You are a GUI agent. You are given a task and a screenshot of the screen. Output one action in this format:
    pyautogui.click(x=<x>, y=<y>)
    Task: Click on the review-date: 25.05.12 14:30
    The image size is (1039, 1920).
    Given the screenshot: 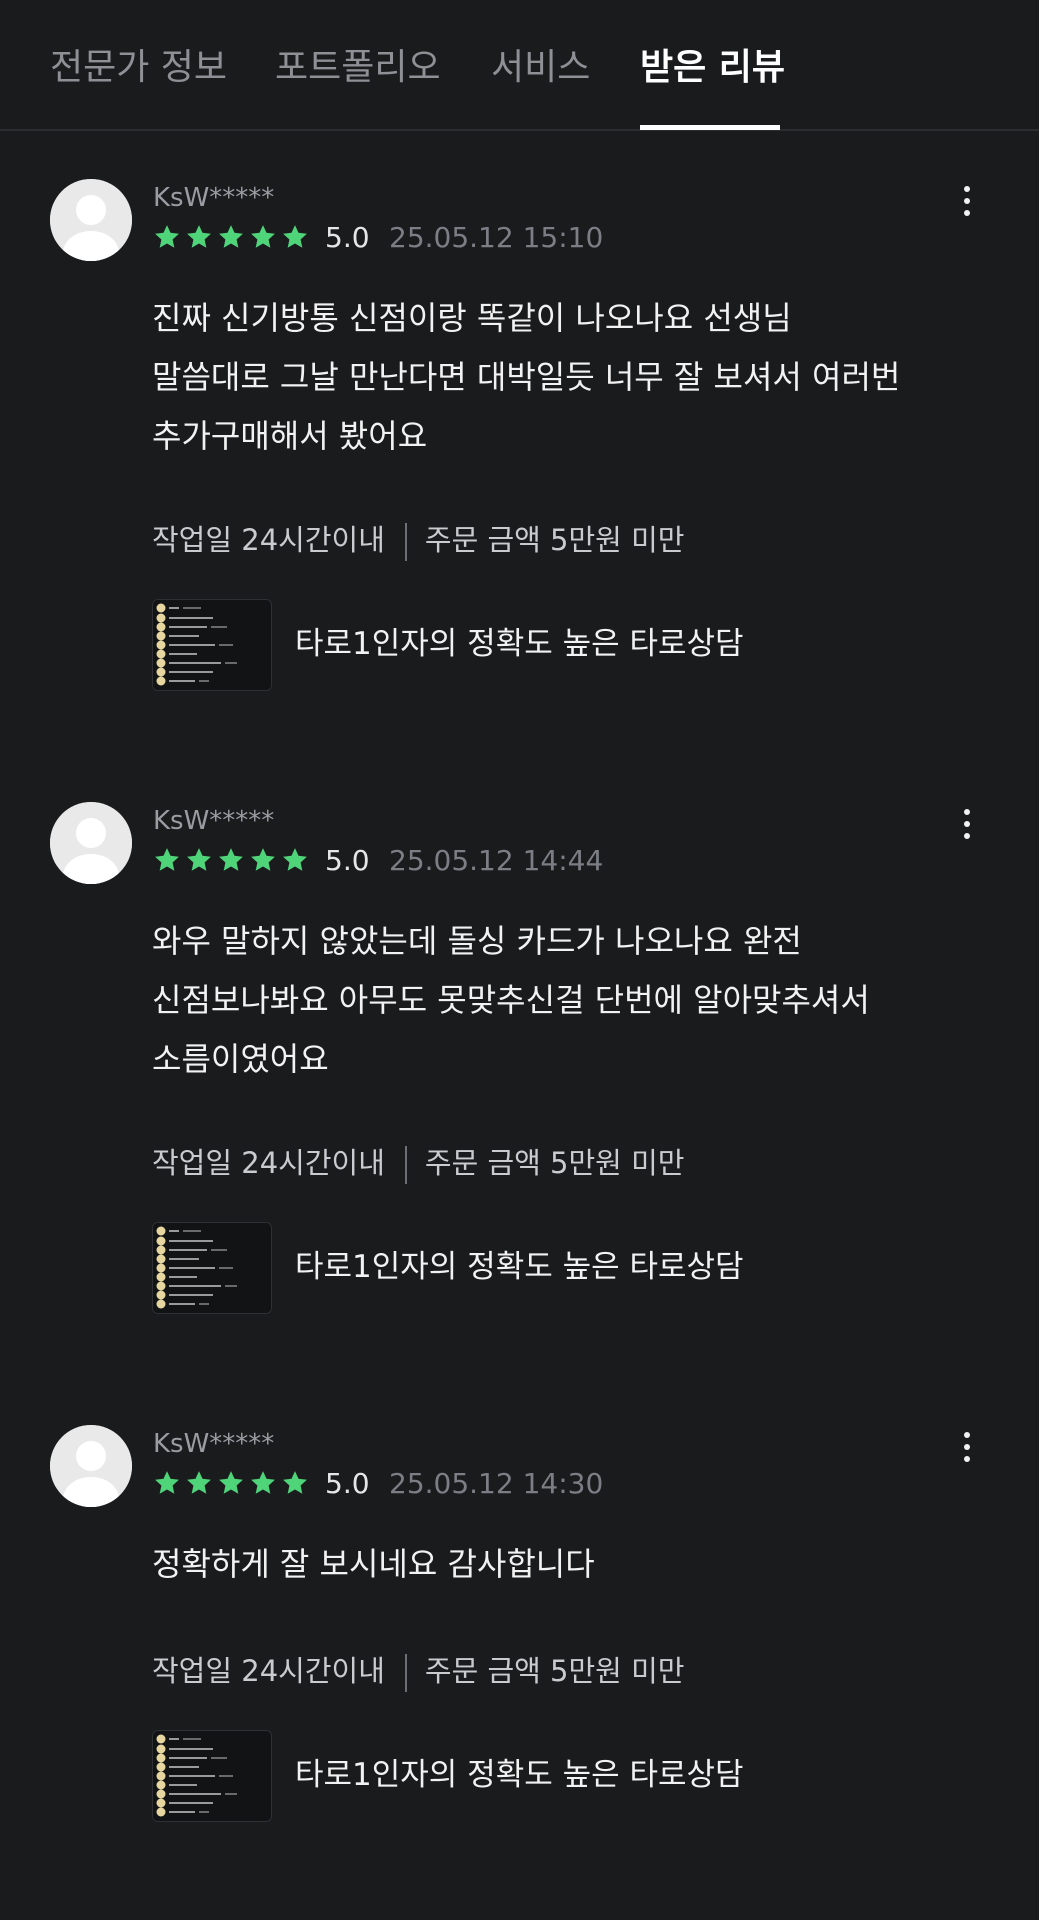 What is the action you would take?
    pyautogui.click(x=496, y=1483)
    